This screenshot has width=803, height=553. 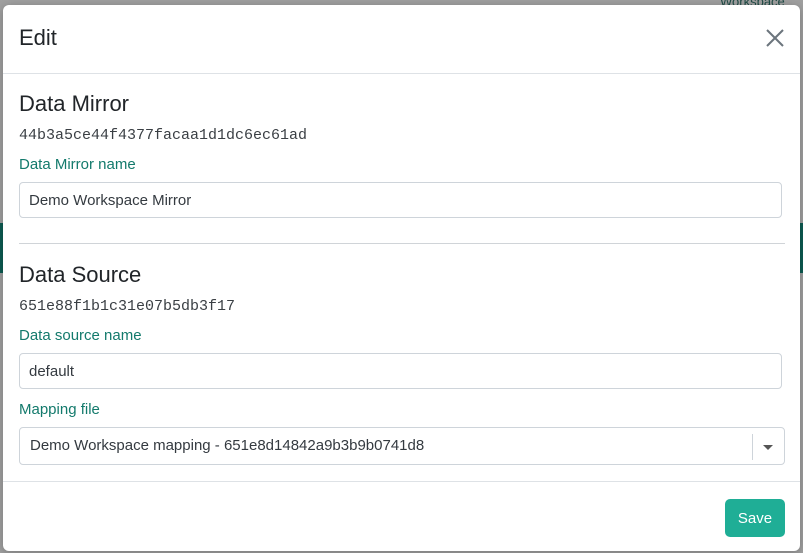 What do you see at coordinates (127, 306) in the screenshot?
I see `data-source-id: 651e88f1b1c31e07b5db3f17` at bounding box center [127, 306].